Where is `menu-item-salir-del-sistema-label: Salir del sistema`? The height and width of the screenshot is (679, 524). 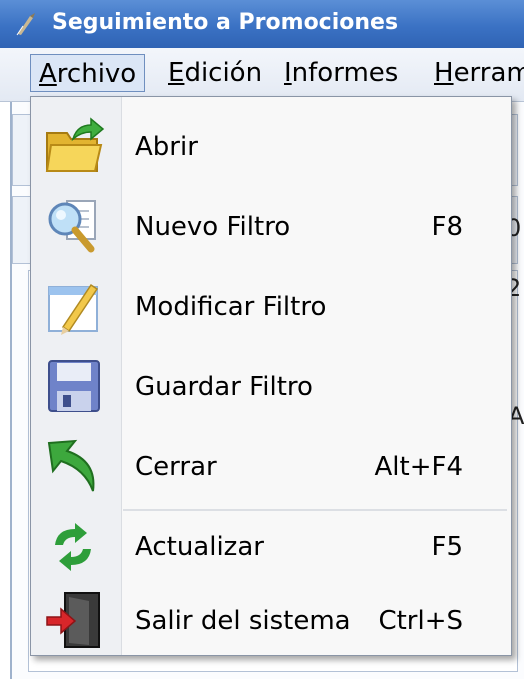
menu-item-salir-del-sistema-label: Salir del sistema is located at coordinates (243, 621).